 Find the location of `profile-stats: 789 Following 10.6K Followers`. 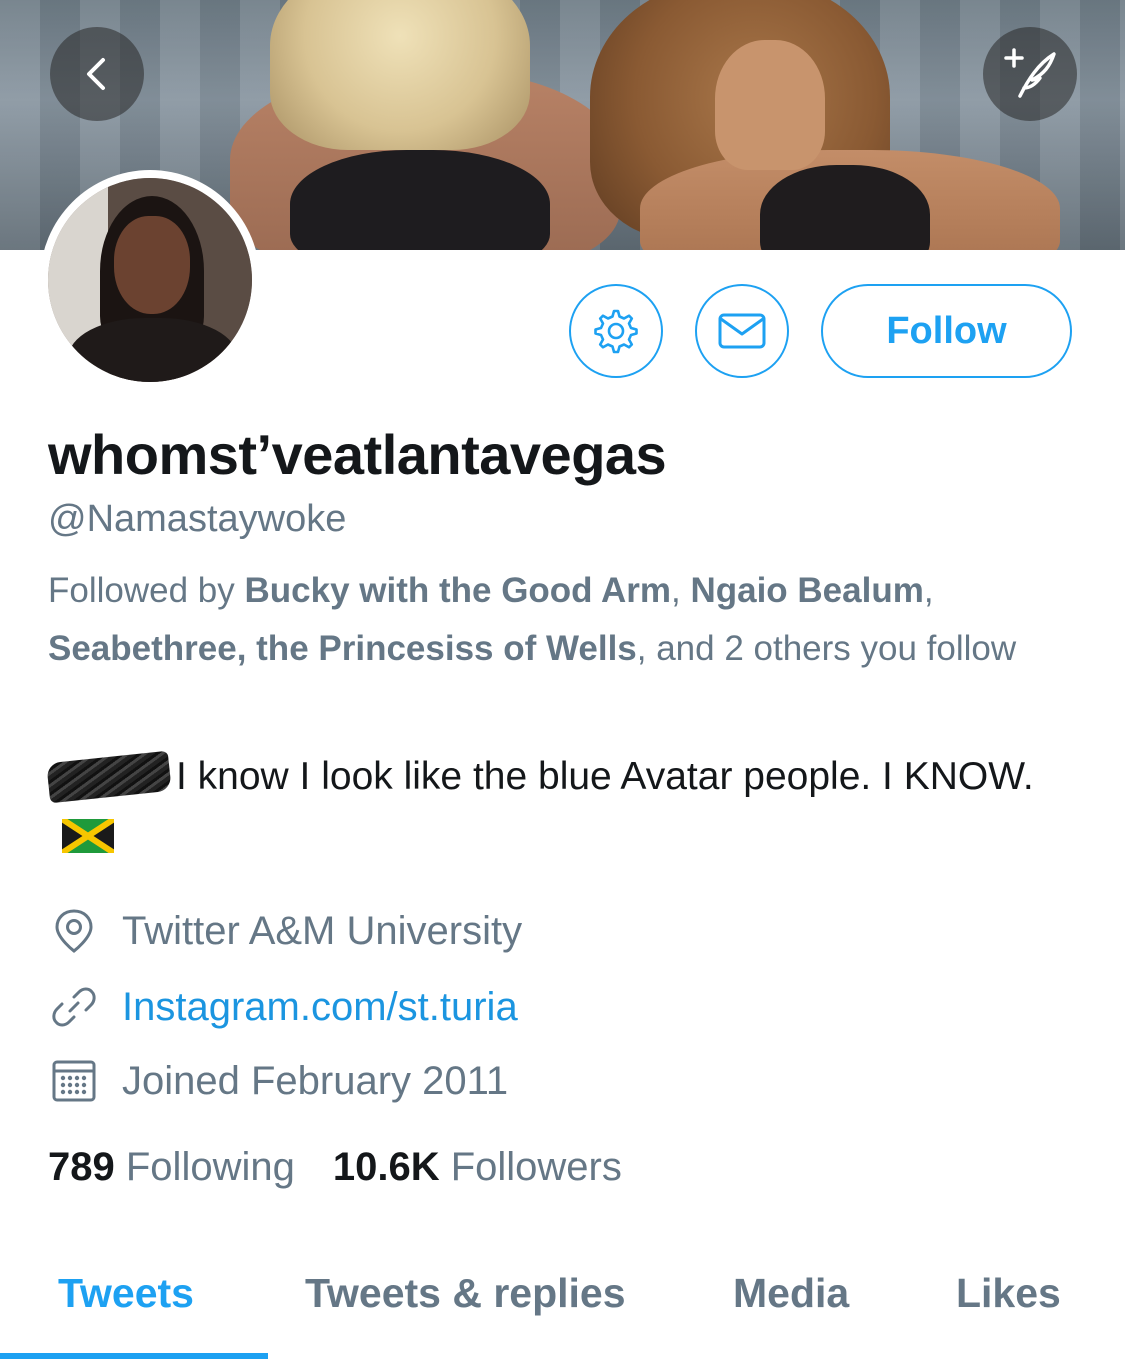

profile-stats: 789 Following 10.6K Followers is located at coordinates (335, 1167).